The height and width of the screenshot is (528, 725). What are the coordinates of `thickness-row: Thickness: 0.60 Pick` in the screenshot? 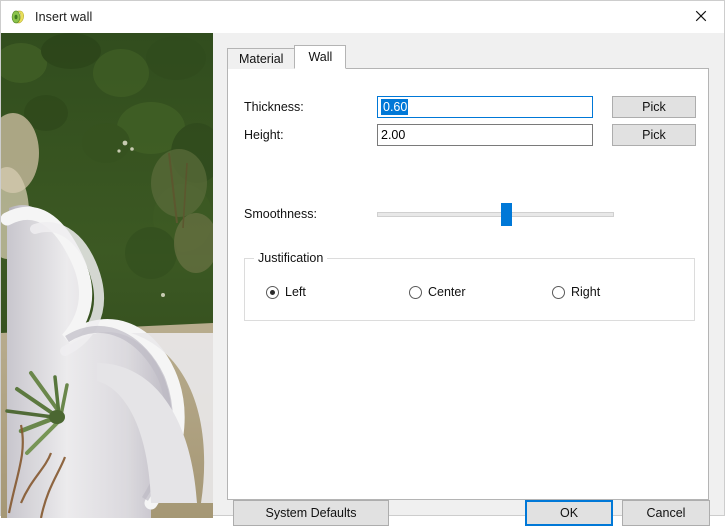 It's located at (470, 107).